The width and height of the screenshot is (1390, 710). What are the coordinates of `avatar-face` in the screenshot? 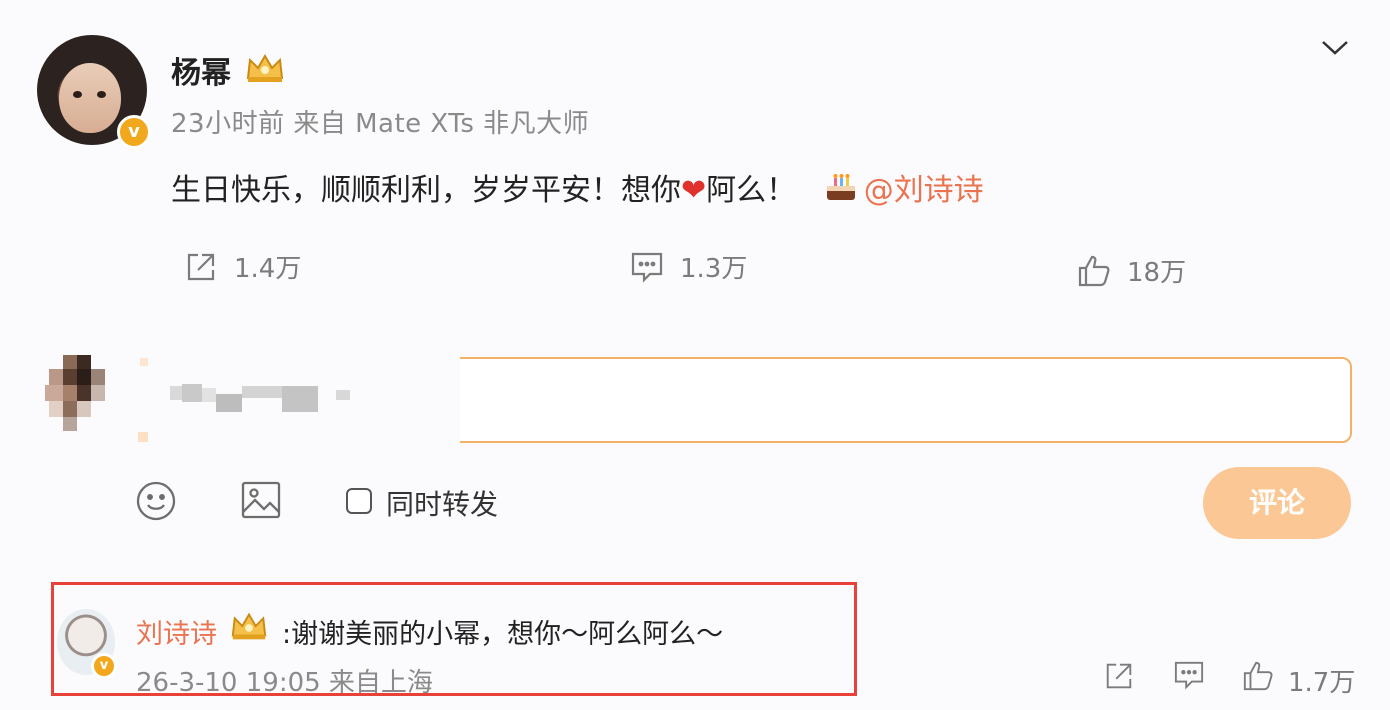 It's located at (90, 98).